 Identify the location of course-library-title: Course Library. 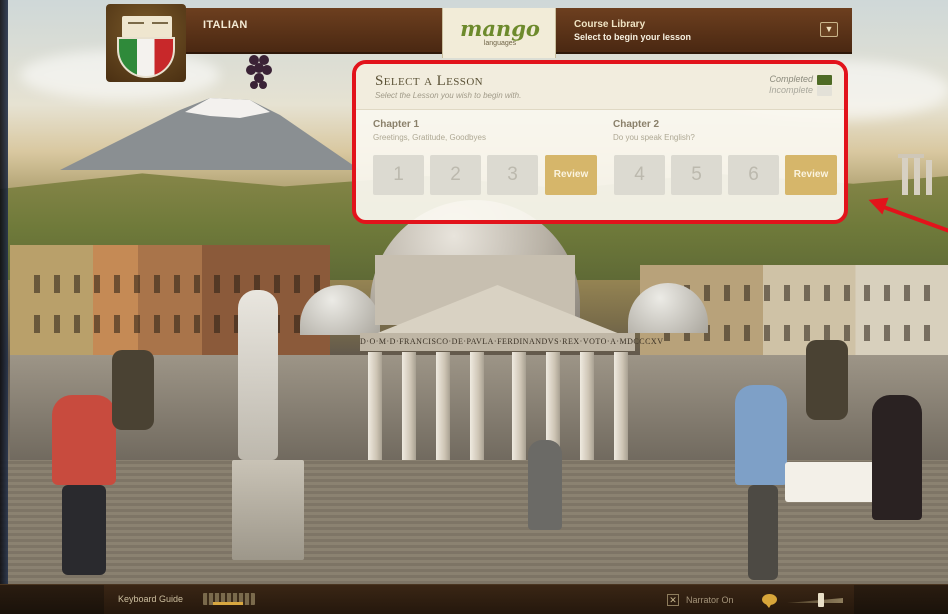
(609, 24).